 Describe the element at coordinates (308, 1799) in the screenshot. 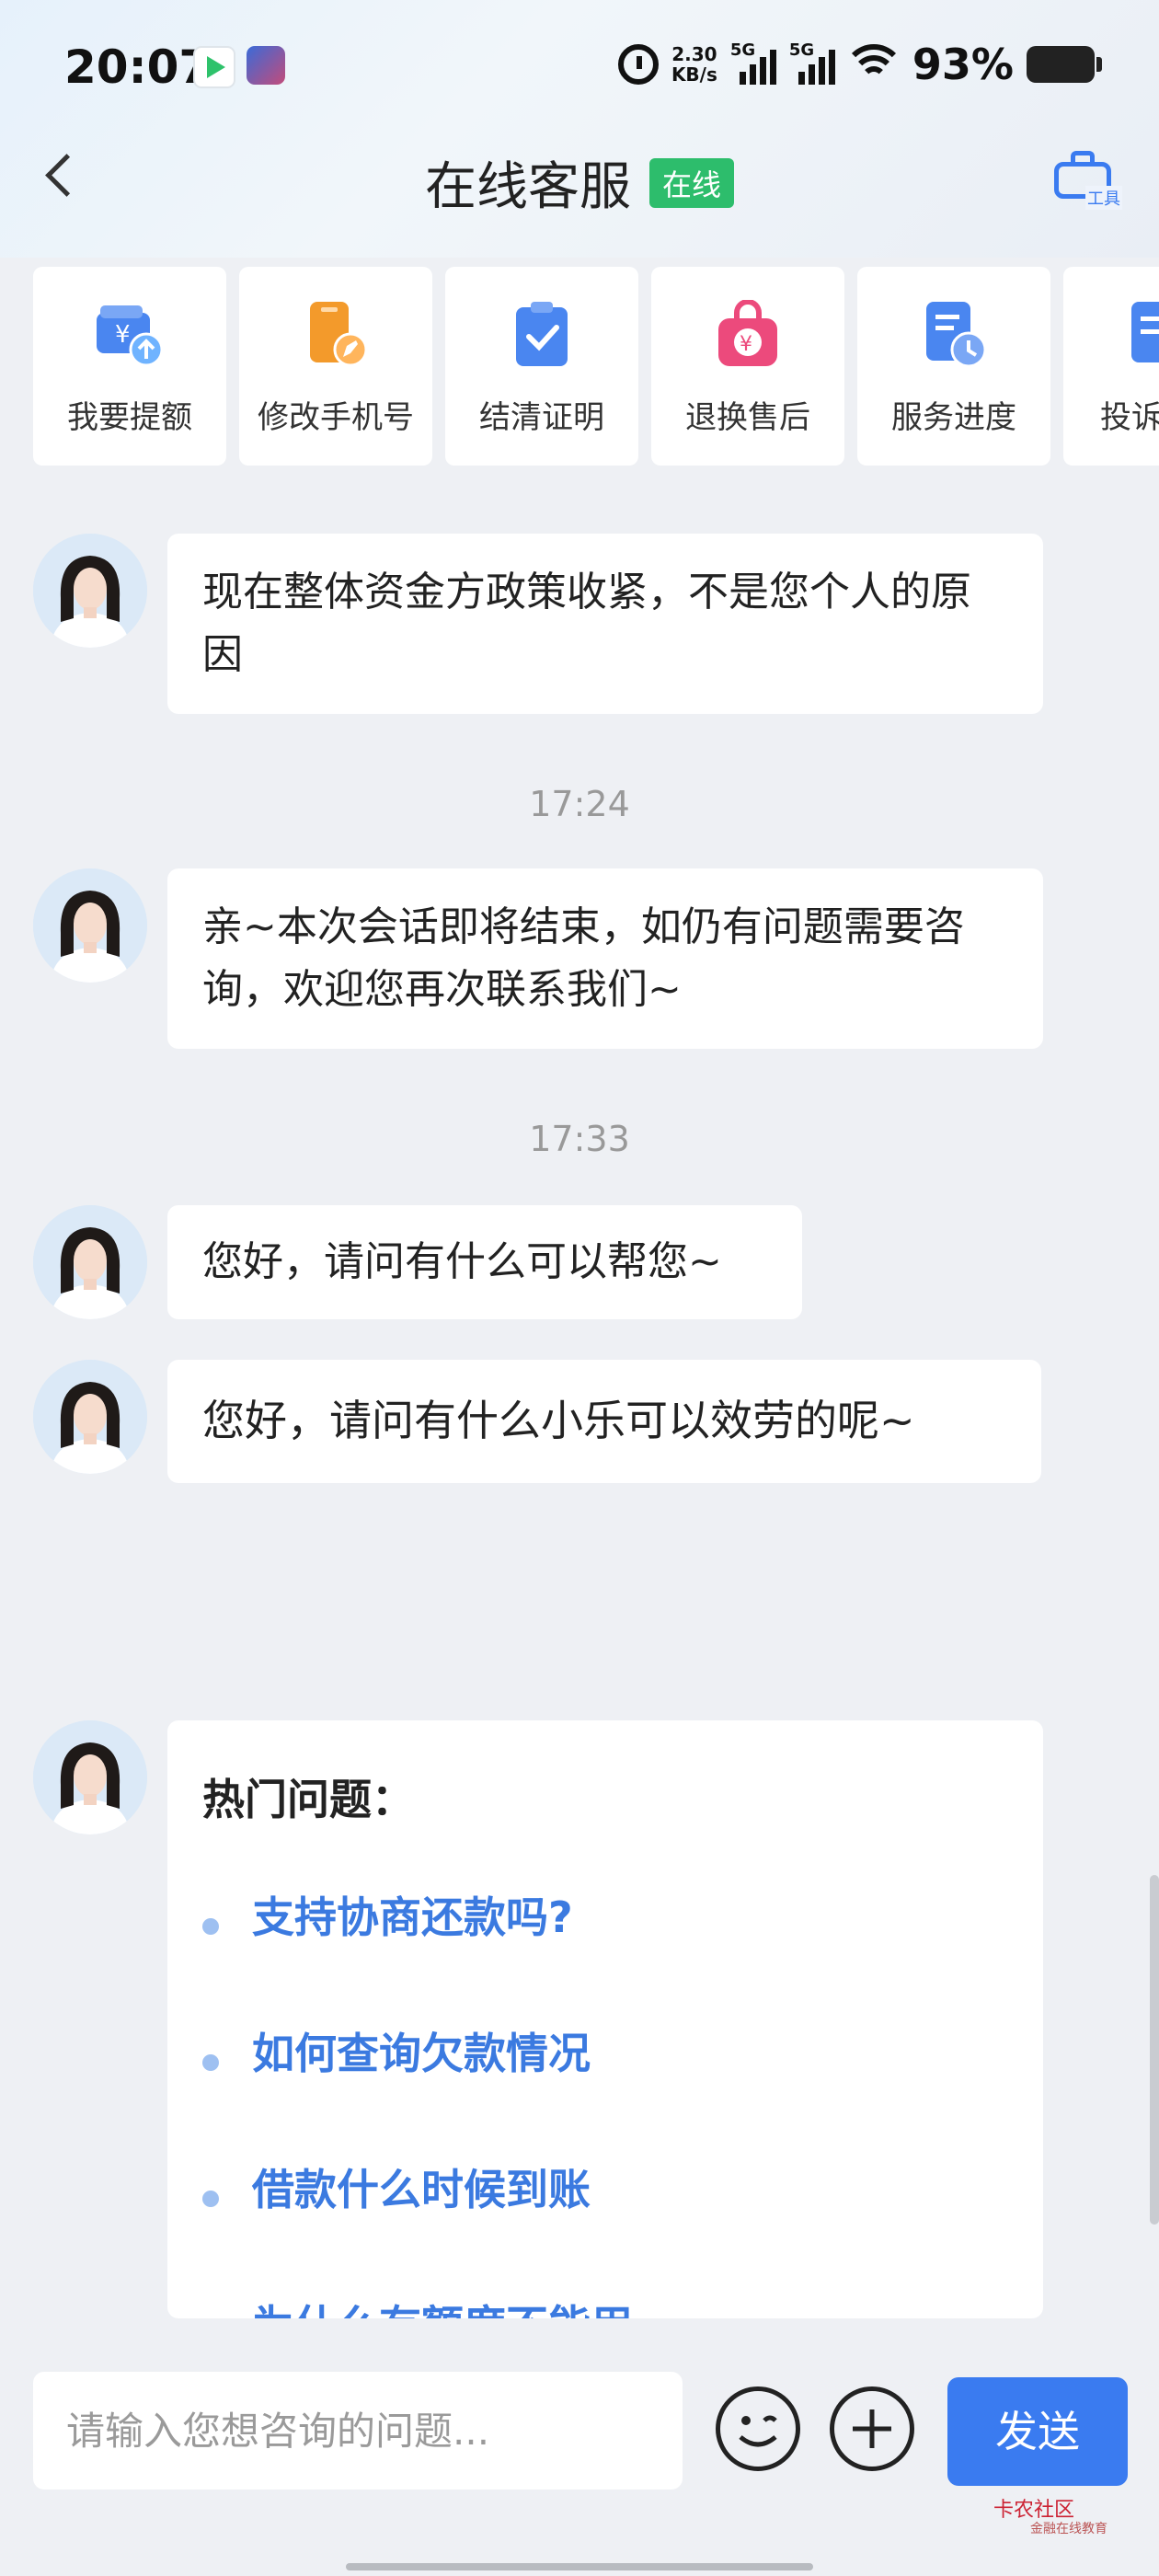

I see `hot-questions-title: 热门问题：` at that location.